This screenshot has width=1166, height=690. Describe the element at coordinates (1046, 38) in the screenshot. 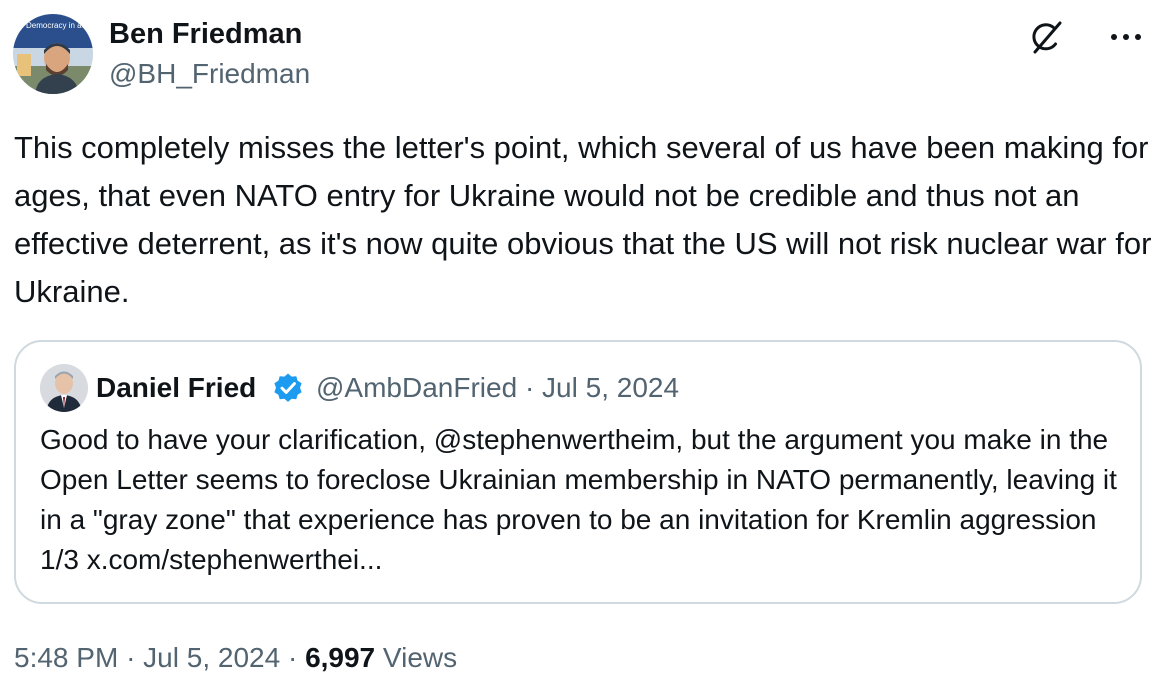

I see `grok-icon` at that location.